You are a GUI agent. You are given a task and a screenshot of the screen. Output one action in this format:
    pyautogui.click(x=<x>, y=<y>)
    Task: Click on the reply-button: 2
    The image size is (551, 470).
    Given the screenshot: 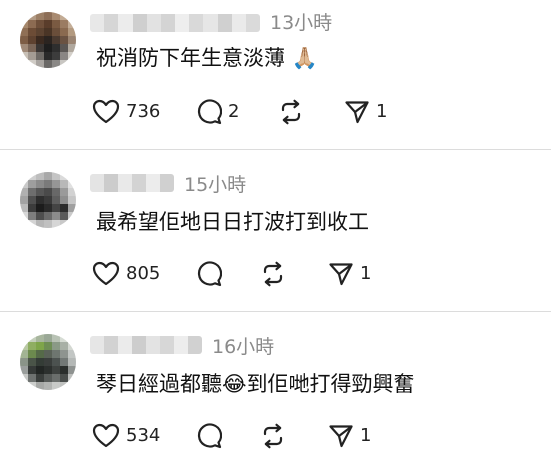 What is the action you would take?
    pyautogui.click(x=217, y=112)
    